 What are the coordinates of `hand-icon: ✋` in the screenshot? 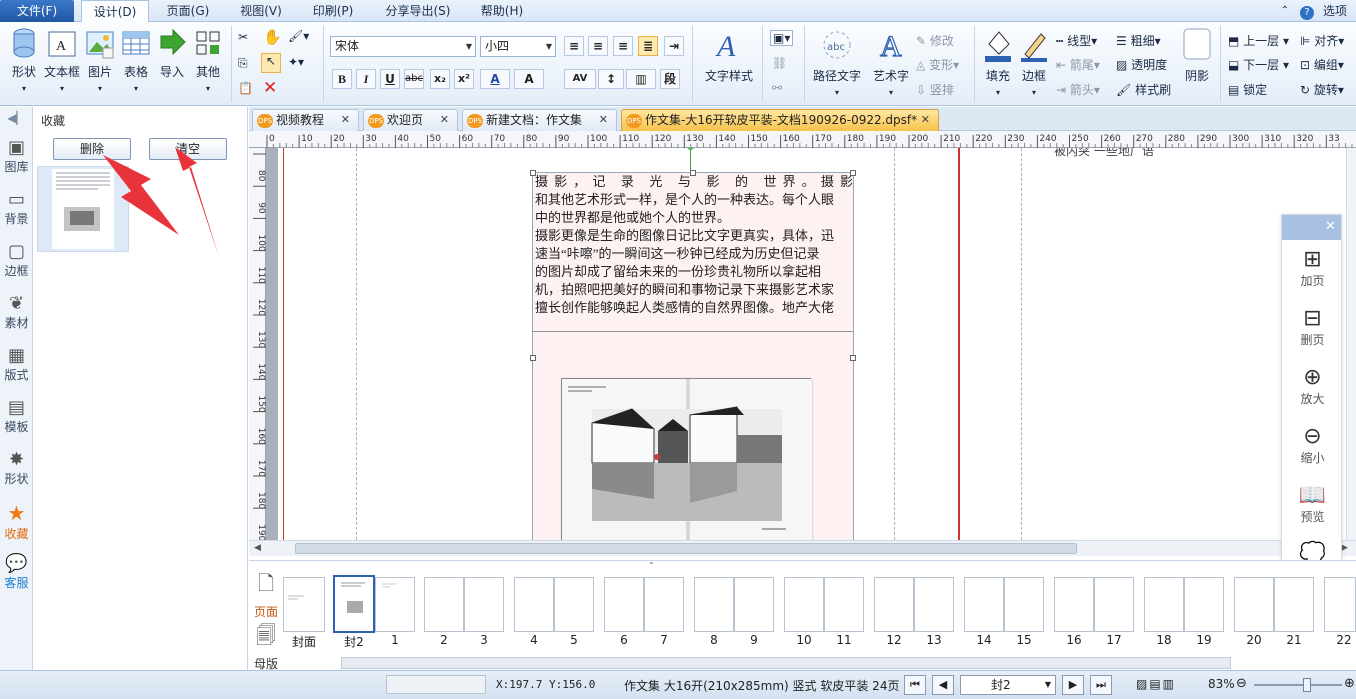 It's located at (272, 37).